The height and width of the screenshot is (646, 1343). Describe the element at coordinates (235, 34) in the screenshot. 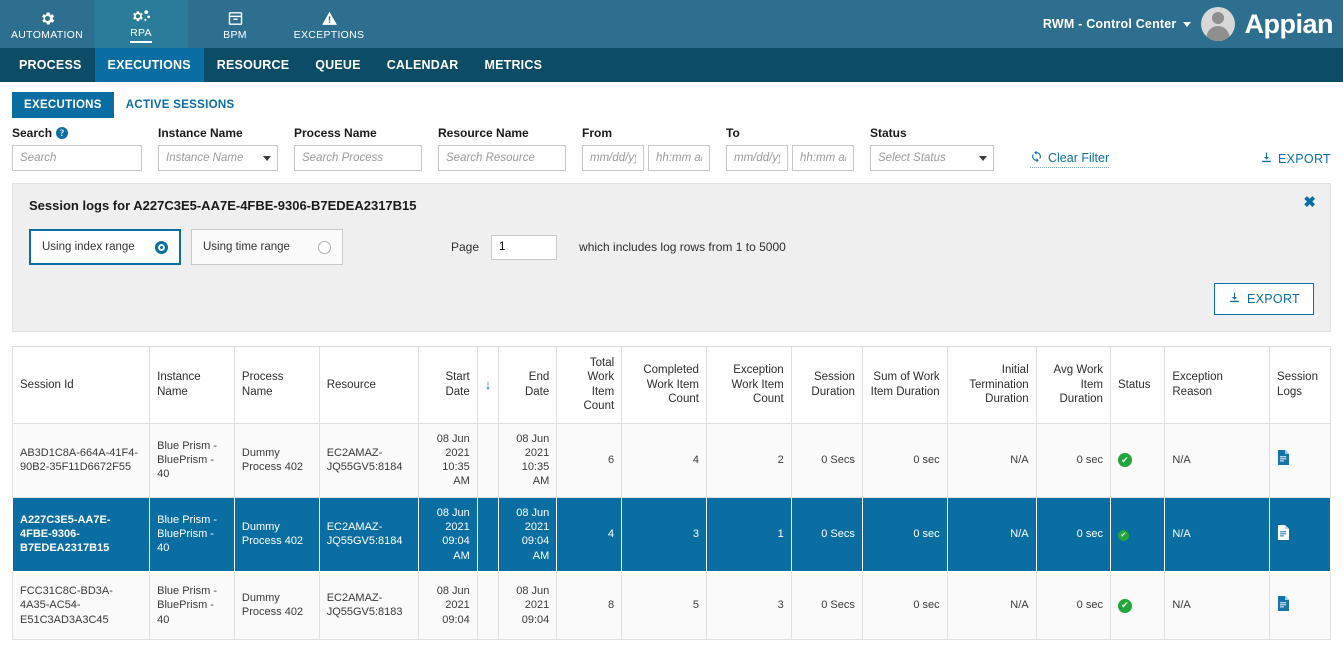

I see `app-tab-label: BPM` at that location.